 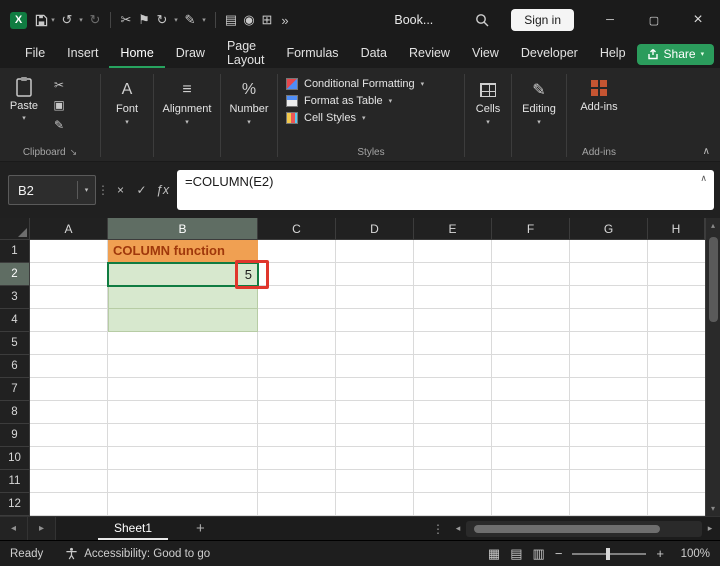 What do you see at coordinates (183, 320) in the screenshot?
I see `cell-b4` at bounding box center [183, 320].